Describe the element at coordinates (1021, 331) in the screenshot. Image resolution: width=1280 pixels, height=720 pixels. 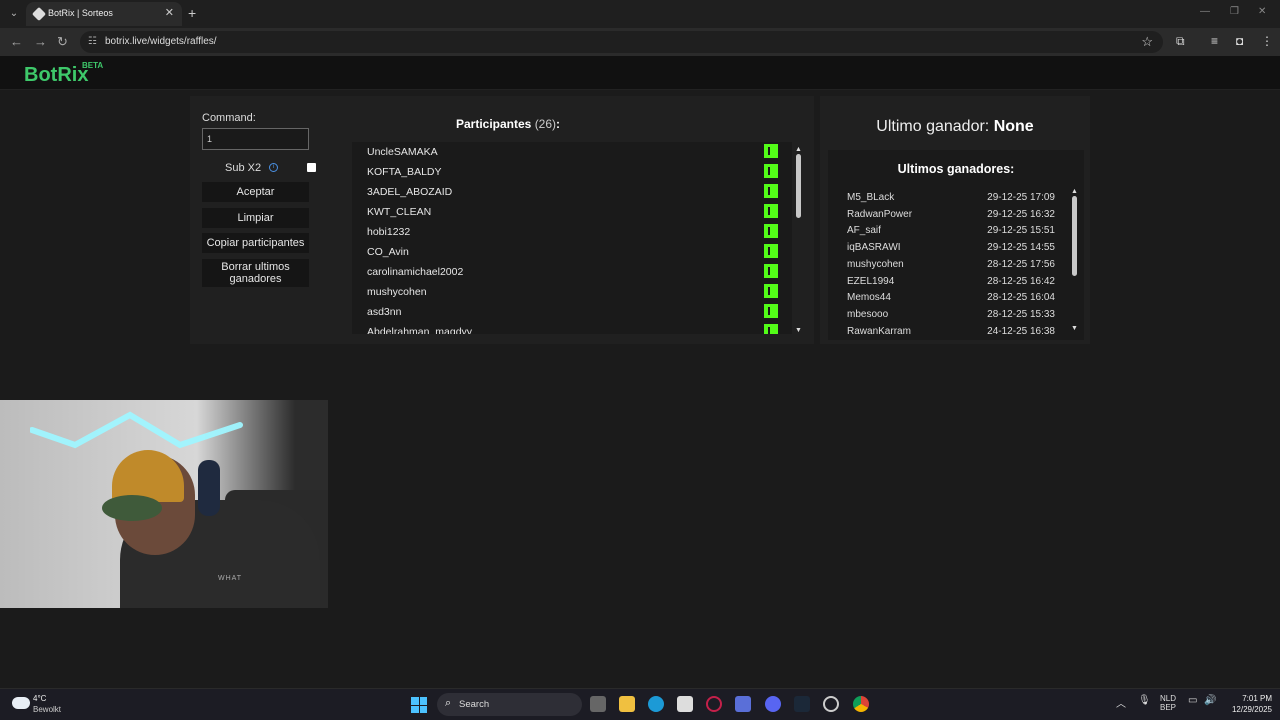
I see `winner-date: 24-12-25 16:38` at that location.